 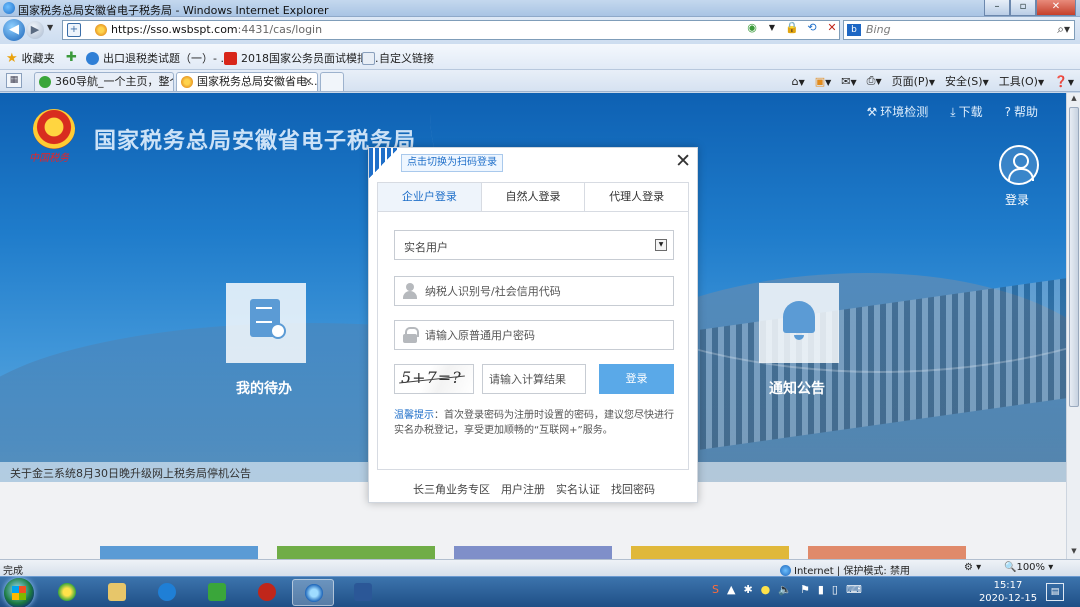 I want to click on refresh-icon: ⟲, so click(x=812, y=28).